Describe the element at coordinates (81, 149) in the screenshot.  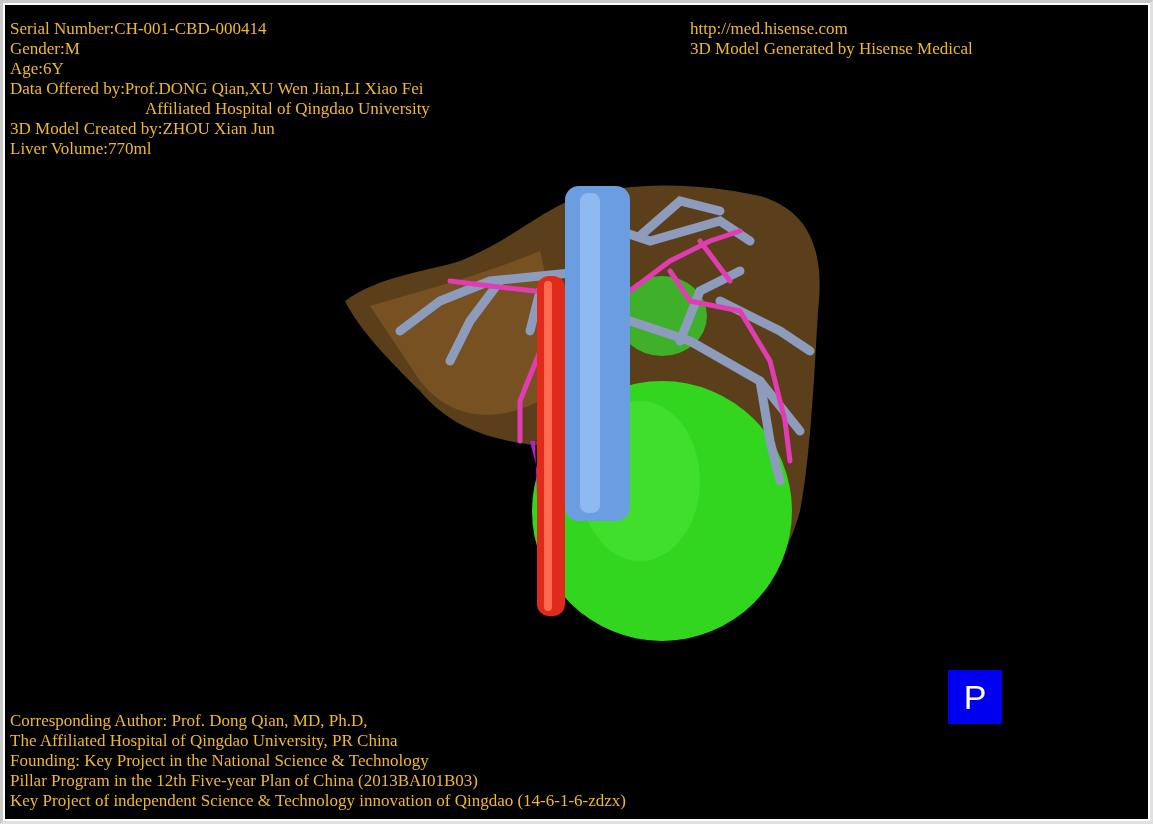
I see `info-line: Liver Volume:770ml` at that location.